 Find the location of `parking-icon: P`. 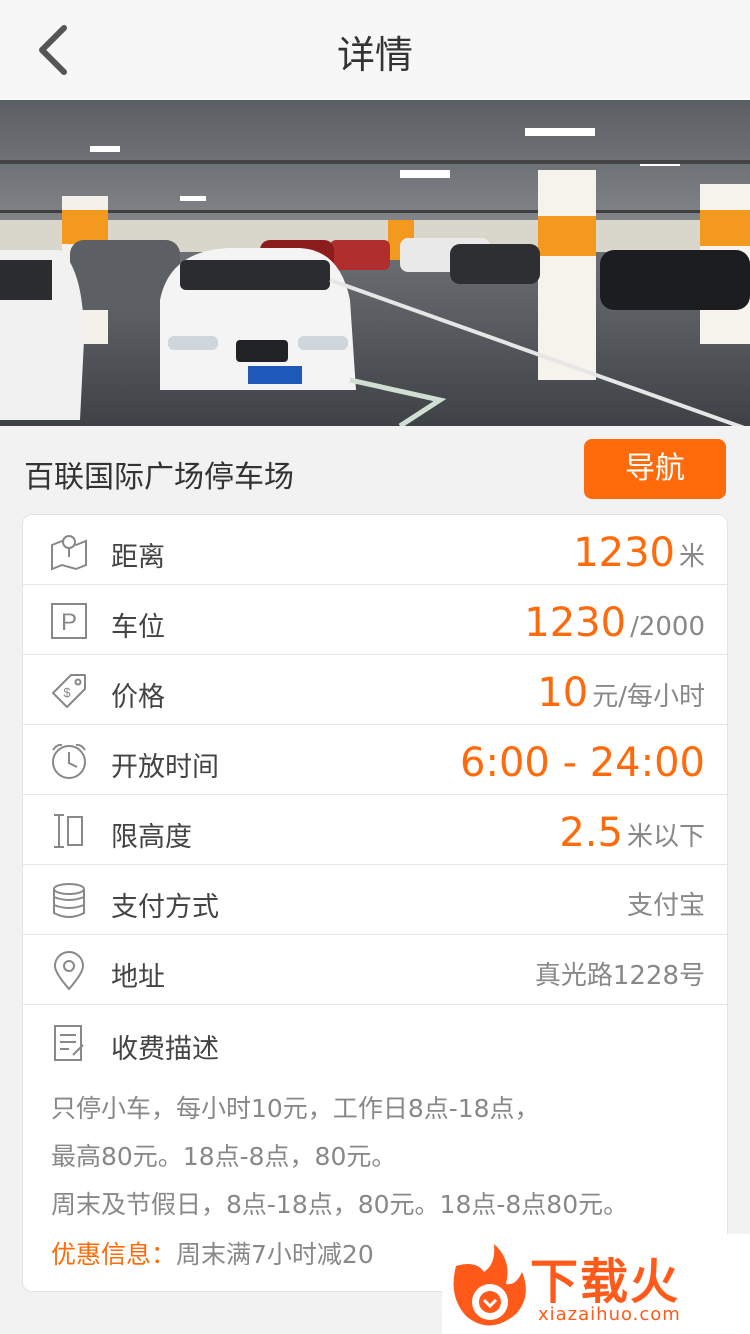

parking-icon: P is located at coordinates (69, 621).